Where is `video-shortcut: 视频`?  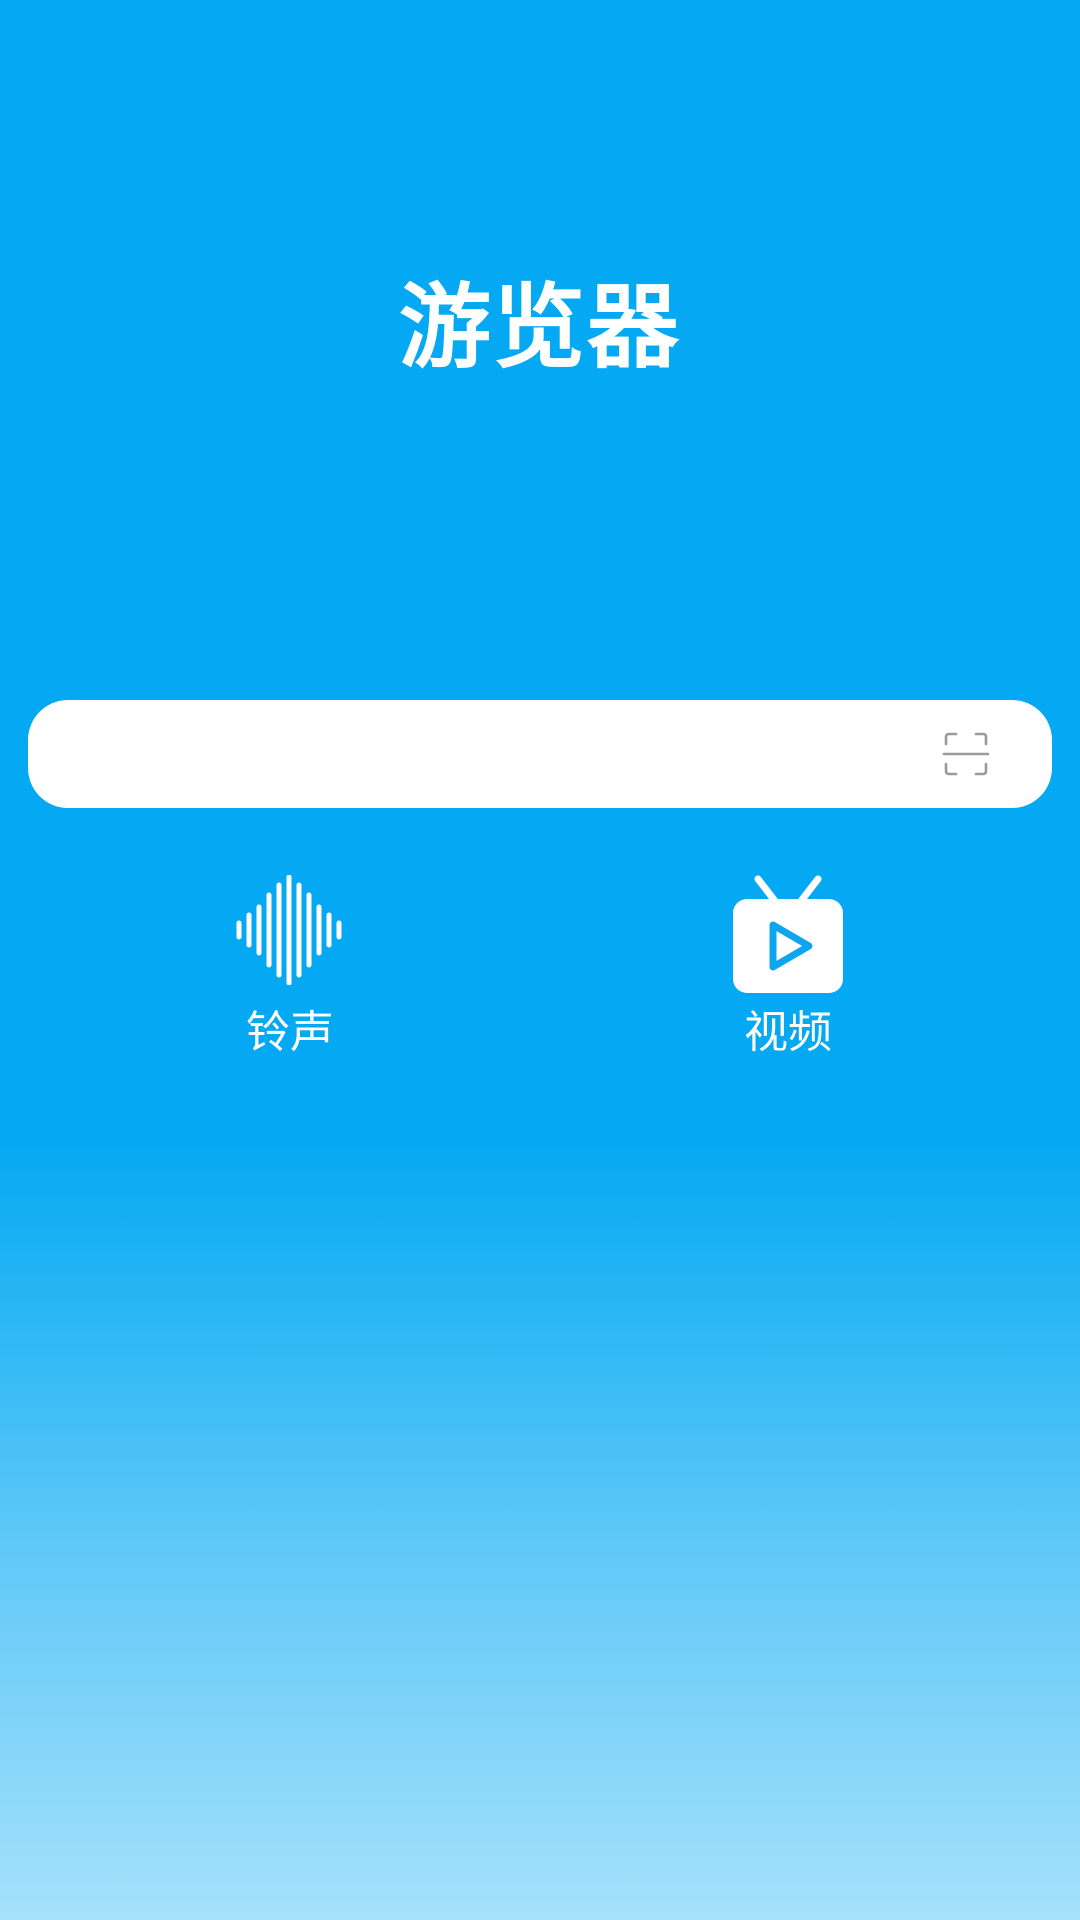
video-shortcut: 视频 is located at coordinates (788, 975).